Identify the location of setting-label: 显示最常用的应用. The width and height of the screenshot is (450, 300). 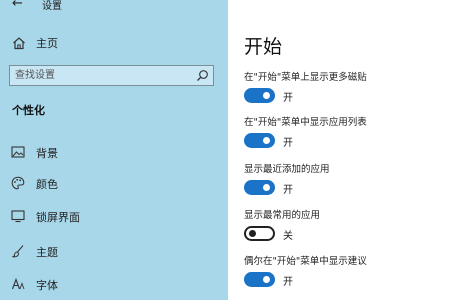
(282, 215).